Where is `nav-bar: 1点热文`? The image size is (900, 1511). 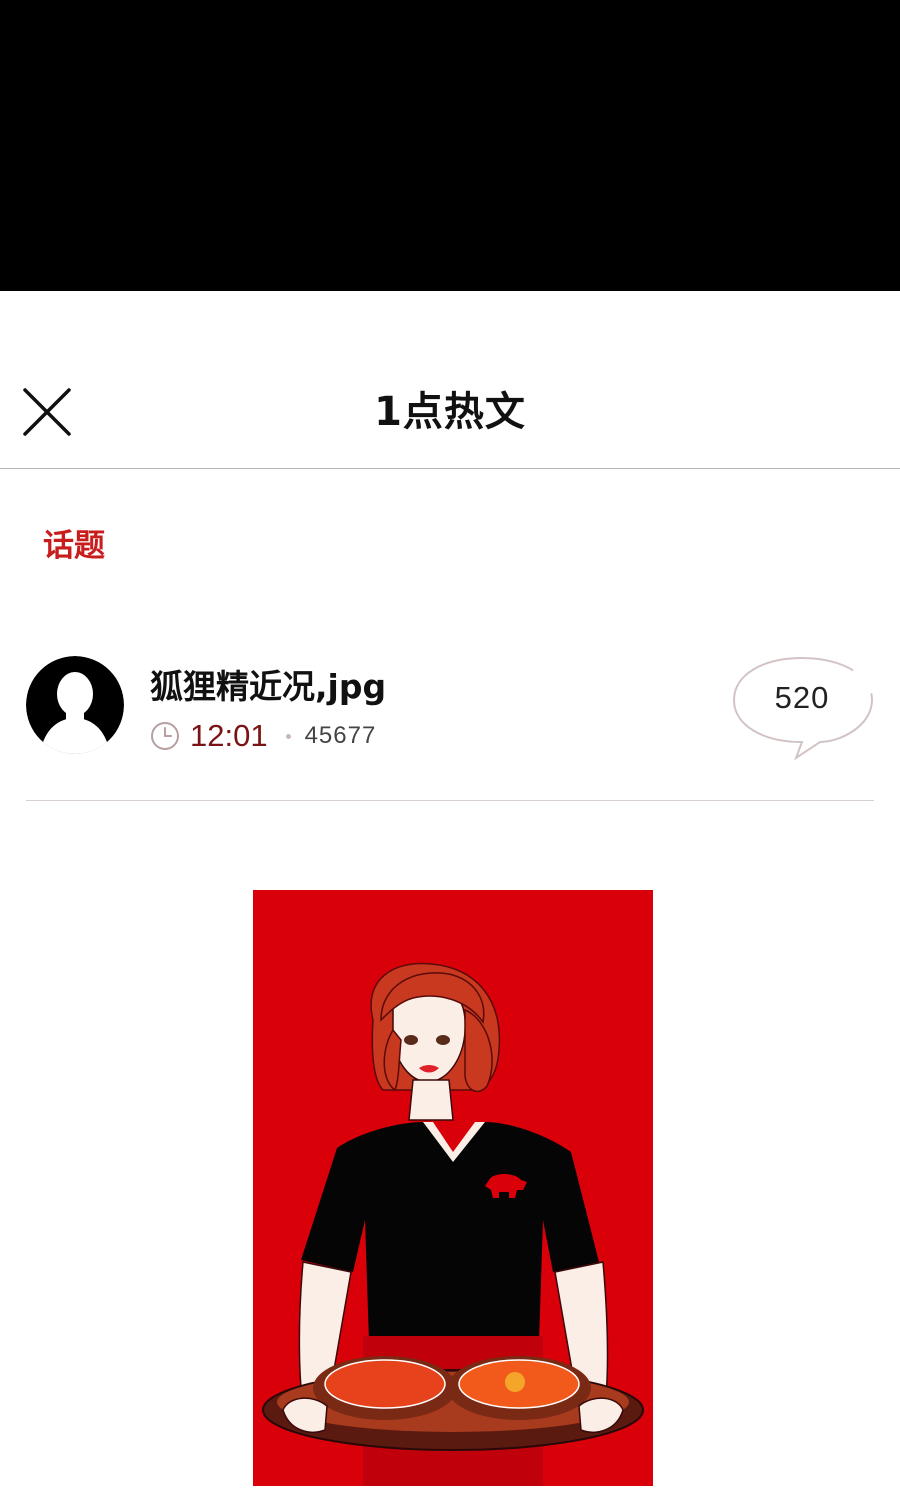 nav-bar: 1点热文 is located at coordinates (450, 380).